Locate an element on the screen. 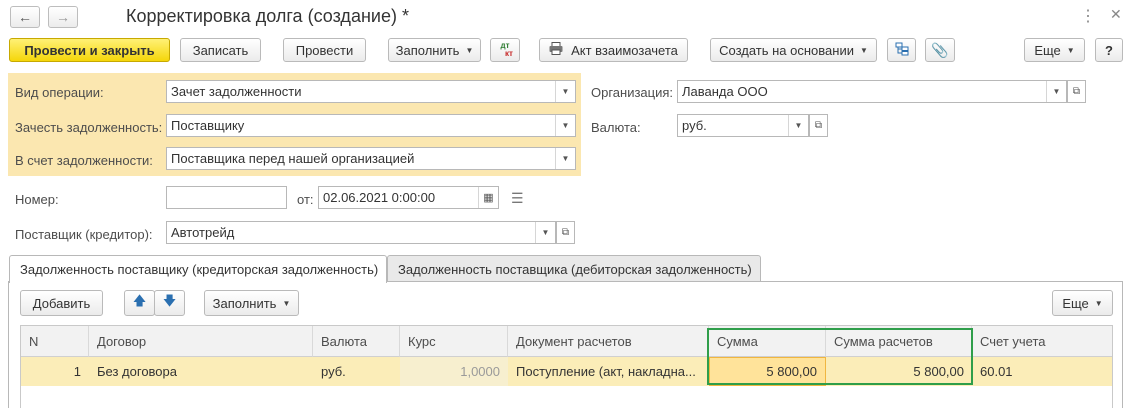 Image resolution: width=1132 pixels, height=408 pixels. organization-value: Лаванда ООО is located at coordinates (725, 91).